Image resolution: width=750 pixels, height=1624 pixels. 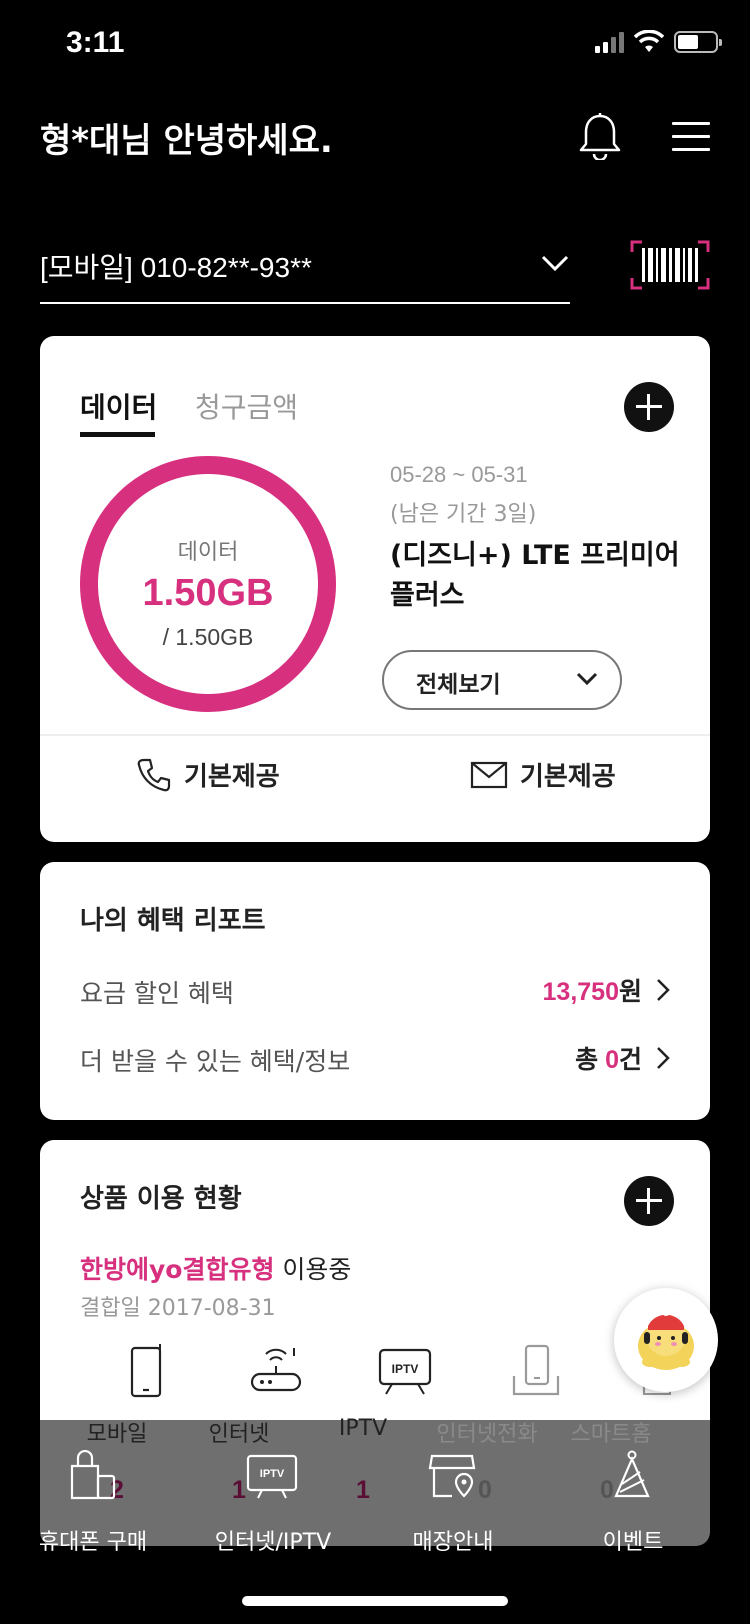 I want to click on party-hat-icon, so click(x=632, y=1474).